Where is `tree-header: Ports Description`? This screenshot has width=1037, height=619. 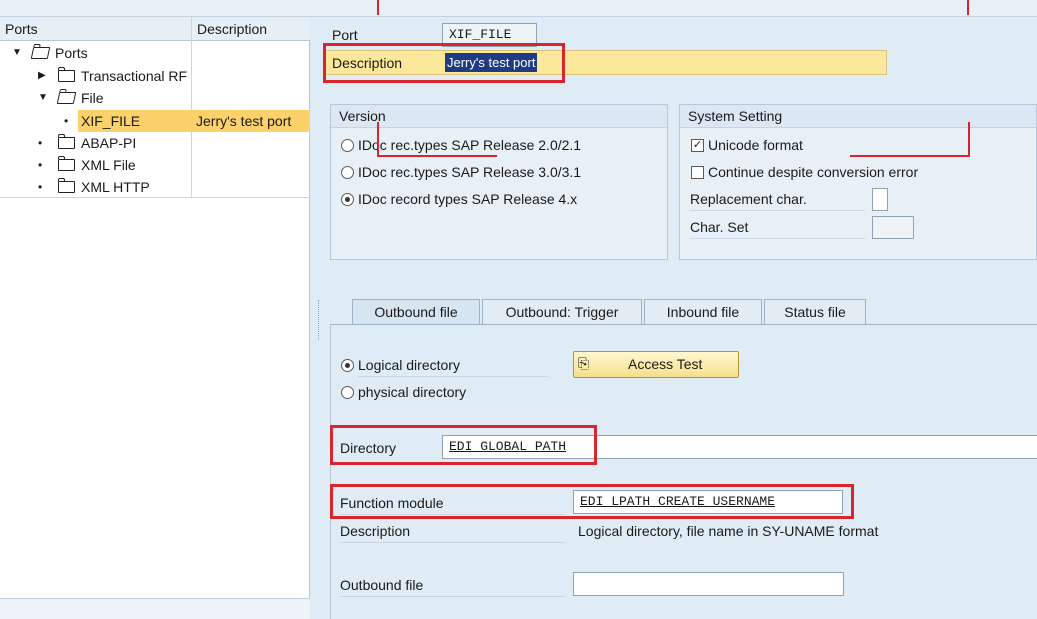 tree-header: Ports Description is located at coordinates (155, 29).